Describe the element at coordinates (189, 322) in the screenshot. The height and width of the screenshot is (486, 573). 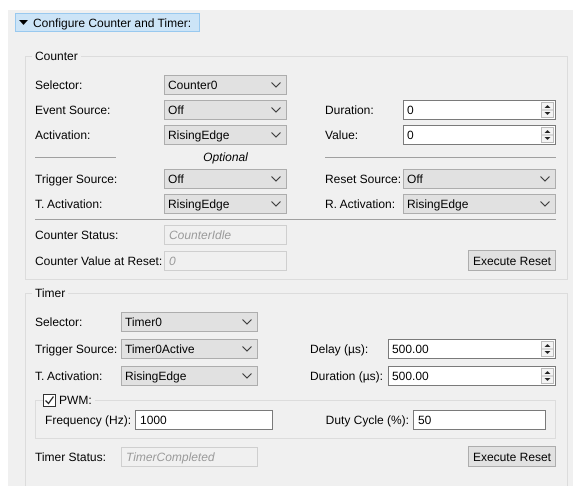
I see `dropdown: Timer0` at that location.